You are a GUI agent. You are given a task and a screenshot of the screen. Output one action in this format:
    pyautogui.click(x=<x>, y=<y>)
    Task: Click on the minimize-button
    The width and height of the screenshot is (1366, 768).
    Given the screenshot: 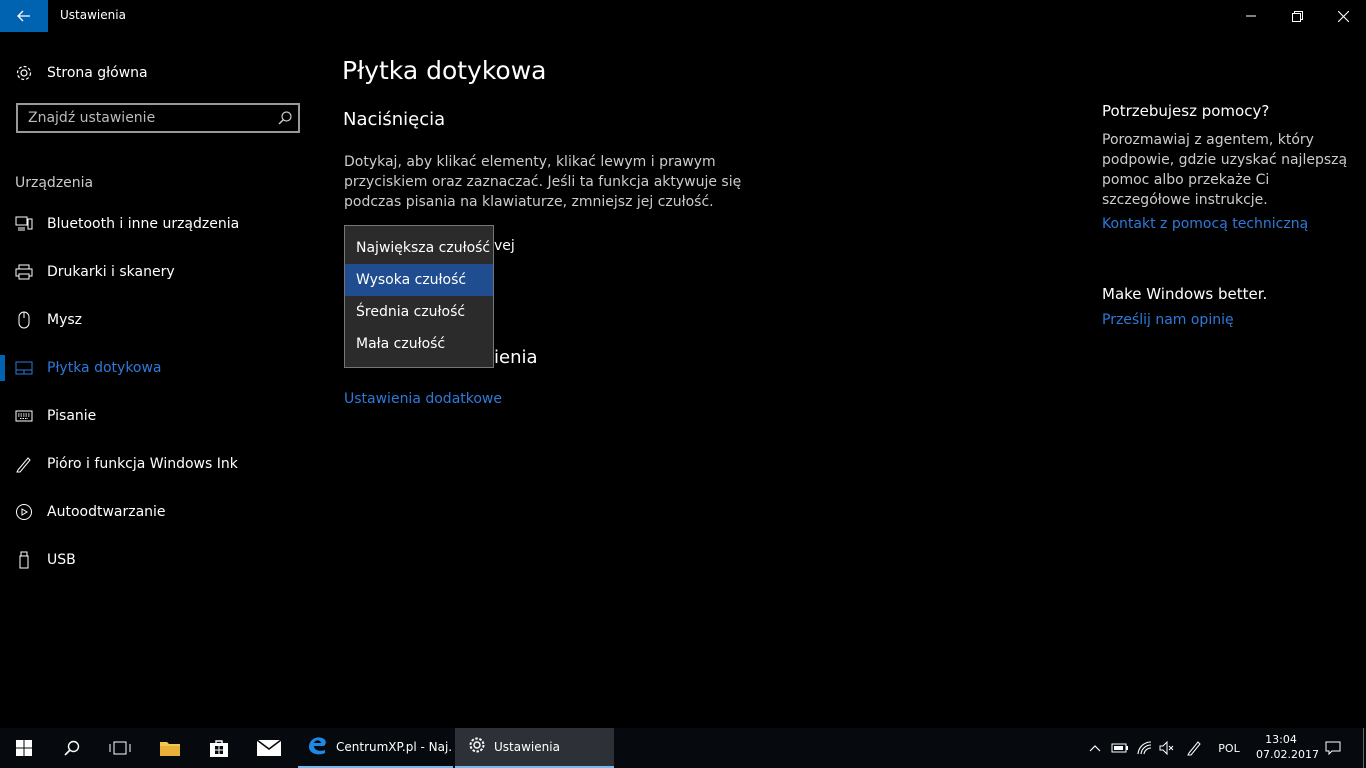 What is the action you would take?
    pyautogui.click(x=1251, y=16)
    